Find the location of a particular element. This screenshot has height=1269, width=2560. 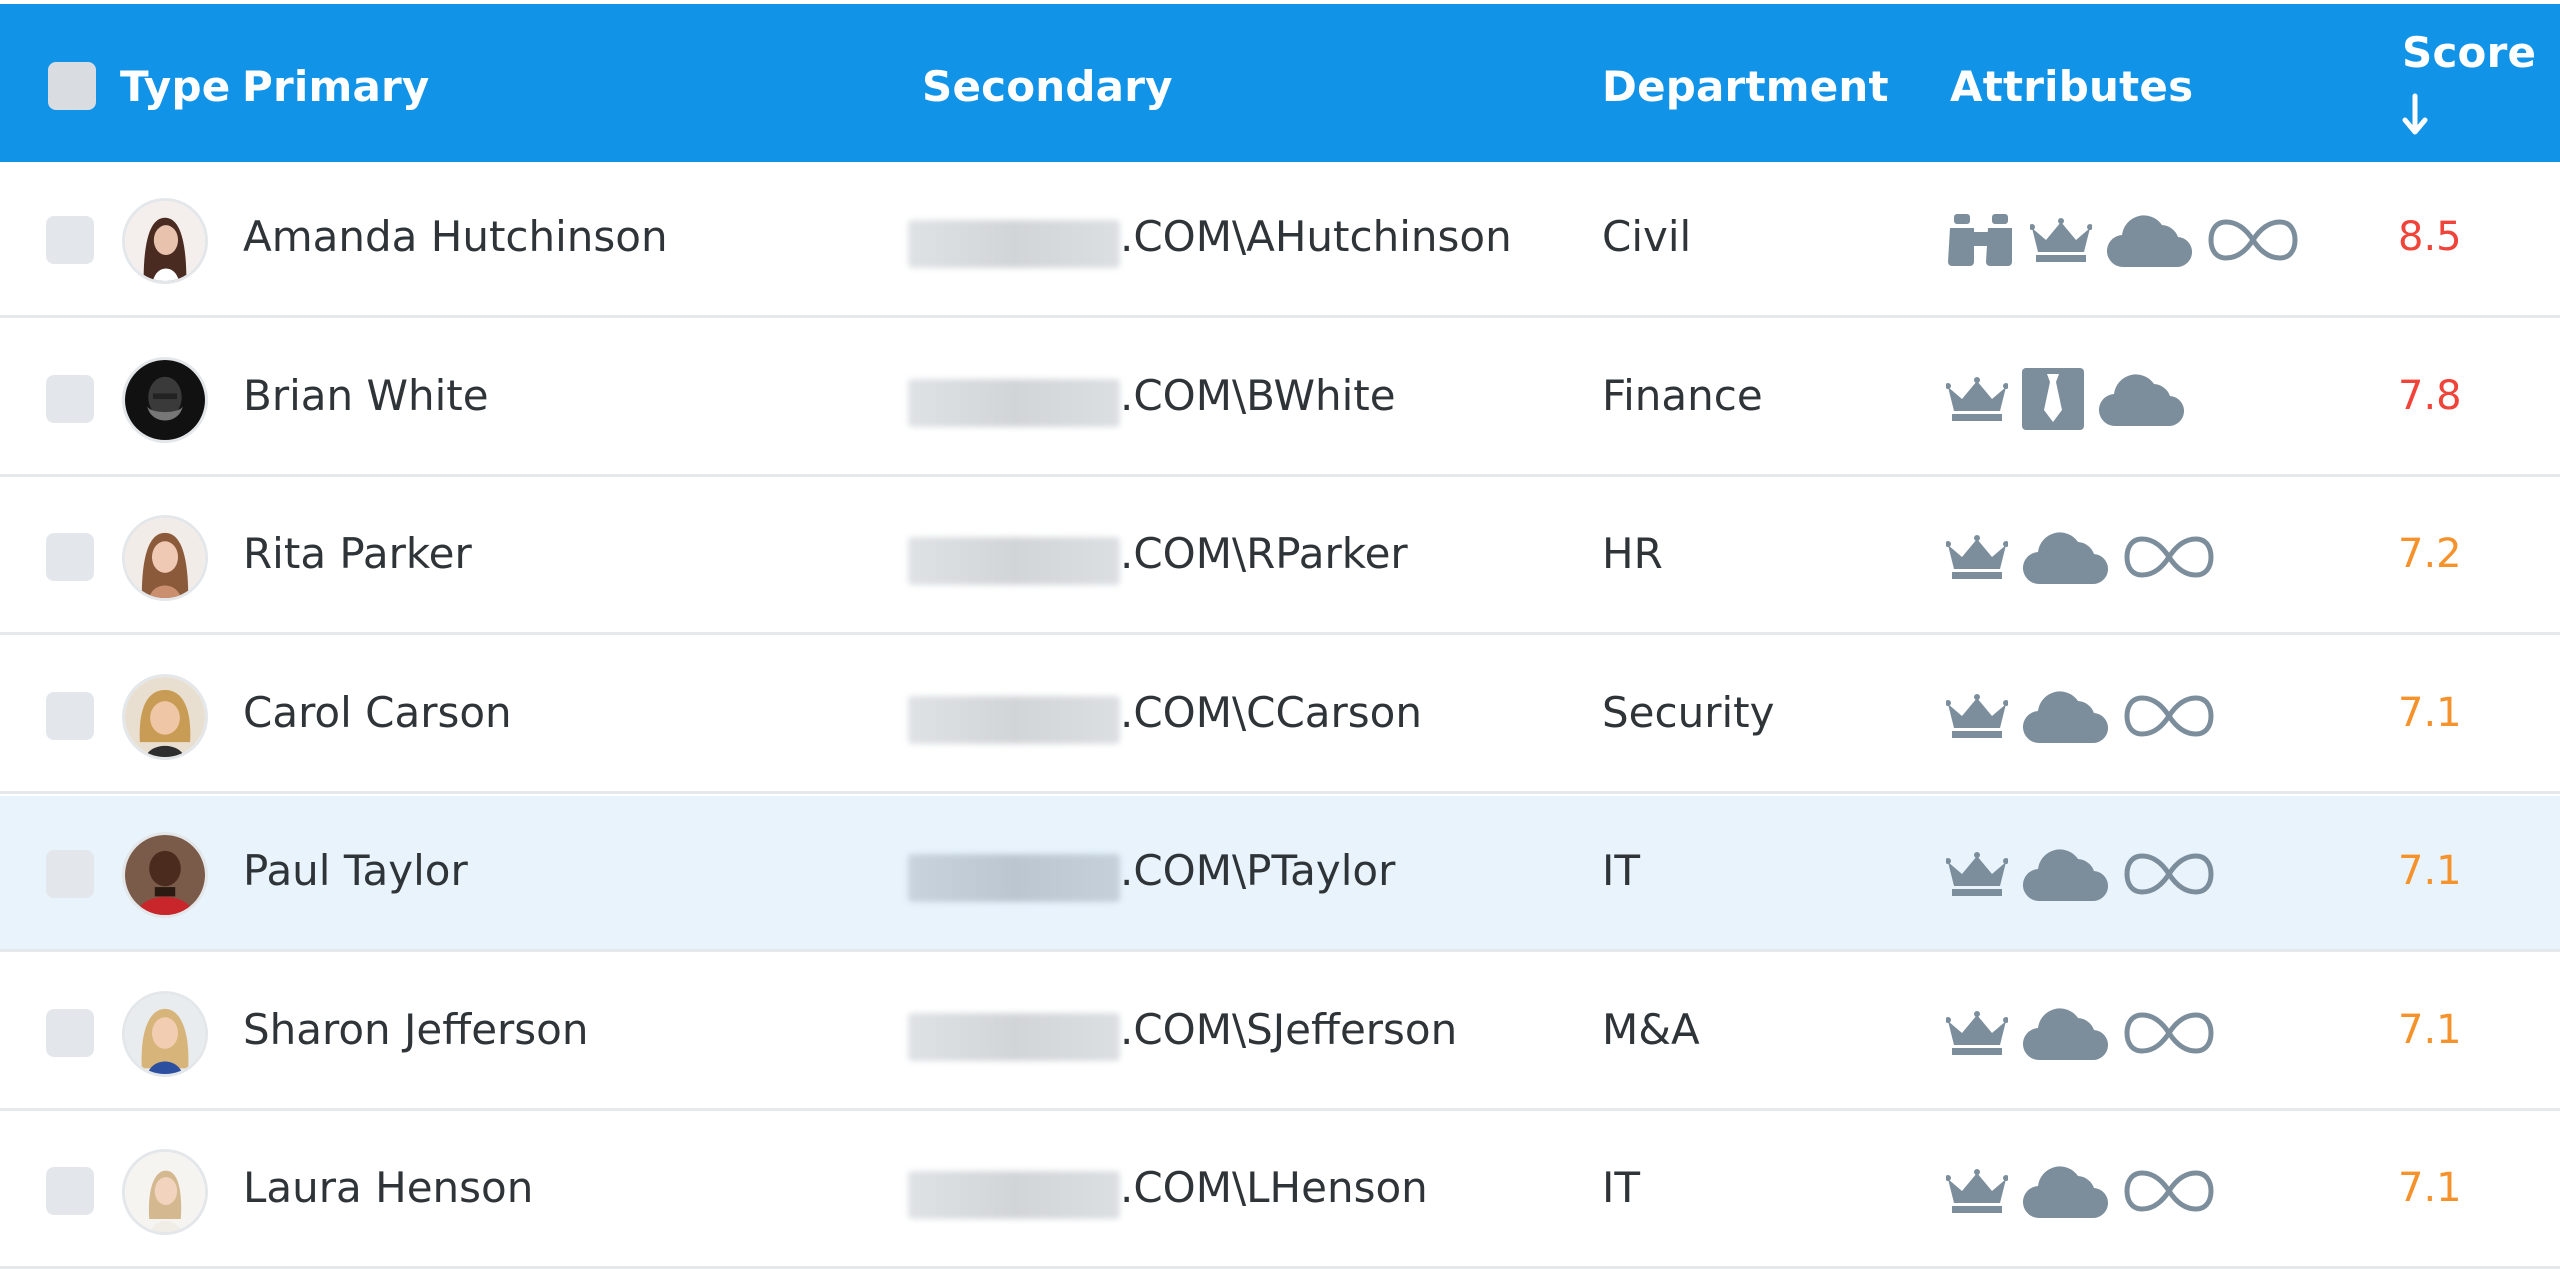

primary-name: Sharon Jefferson is located at coordinates (416, 1029).